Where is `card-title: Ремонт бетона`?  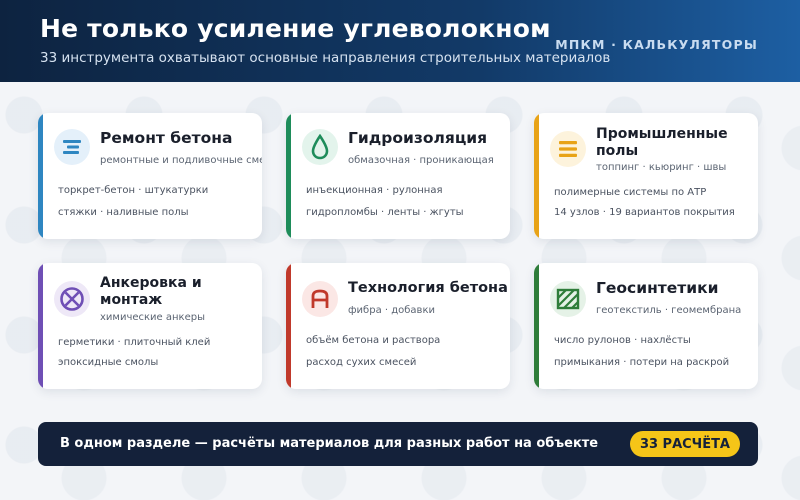 card-title: Ремонт бетона is located at coordinates (166, 138).